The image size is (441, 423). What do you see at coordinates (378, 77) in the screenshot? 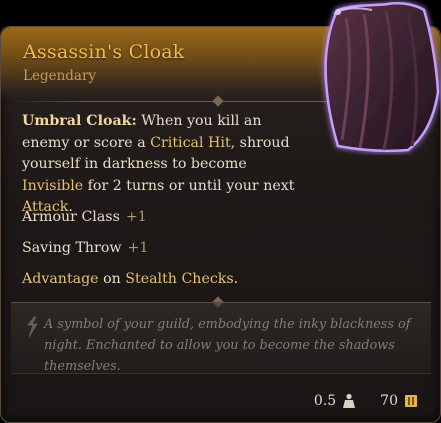
I see `cloak-icon` at bounding box center [378, 77].